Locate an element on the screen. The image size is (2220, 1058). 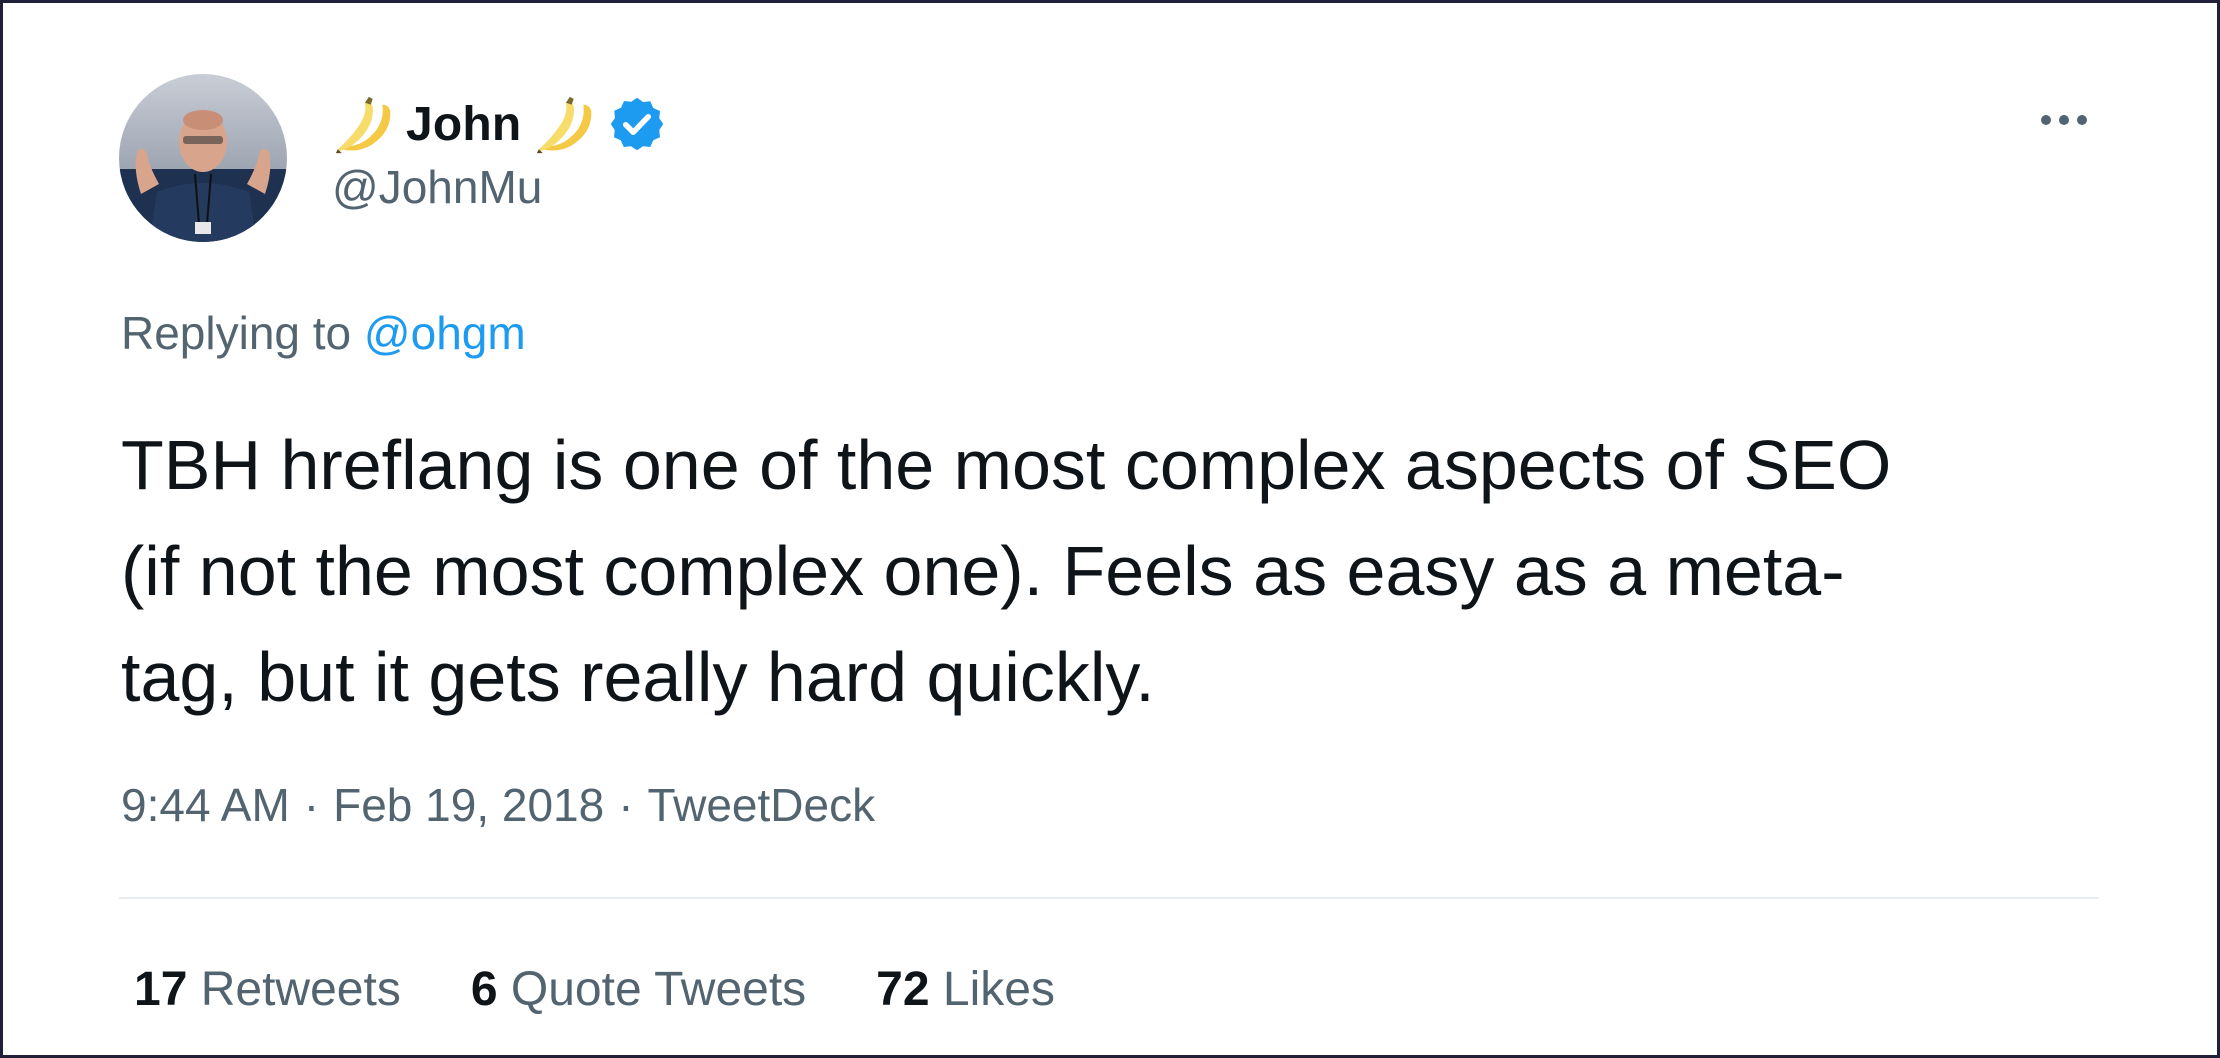
tweet-meta: 9:44 AM · Feb 19, 2018 · TweetDeck is located at coordinates (498, 805).